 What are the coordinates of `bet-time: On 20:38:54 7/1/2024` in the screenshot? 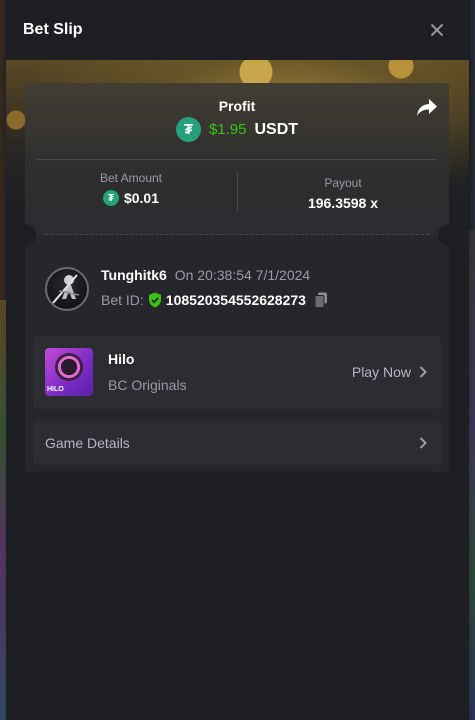 It's located at (242, 275).